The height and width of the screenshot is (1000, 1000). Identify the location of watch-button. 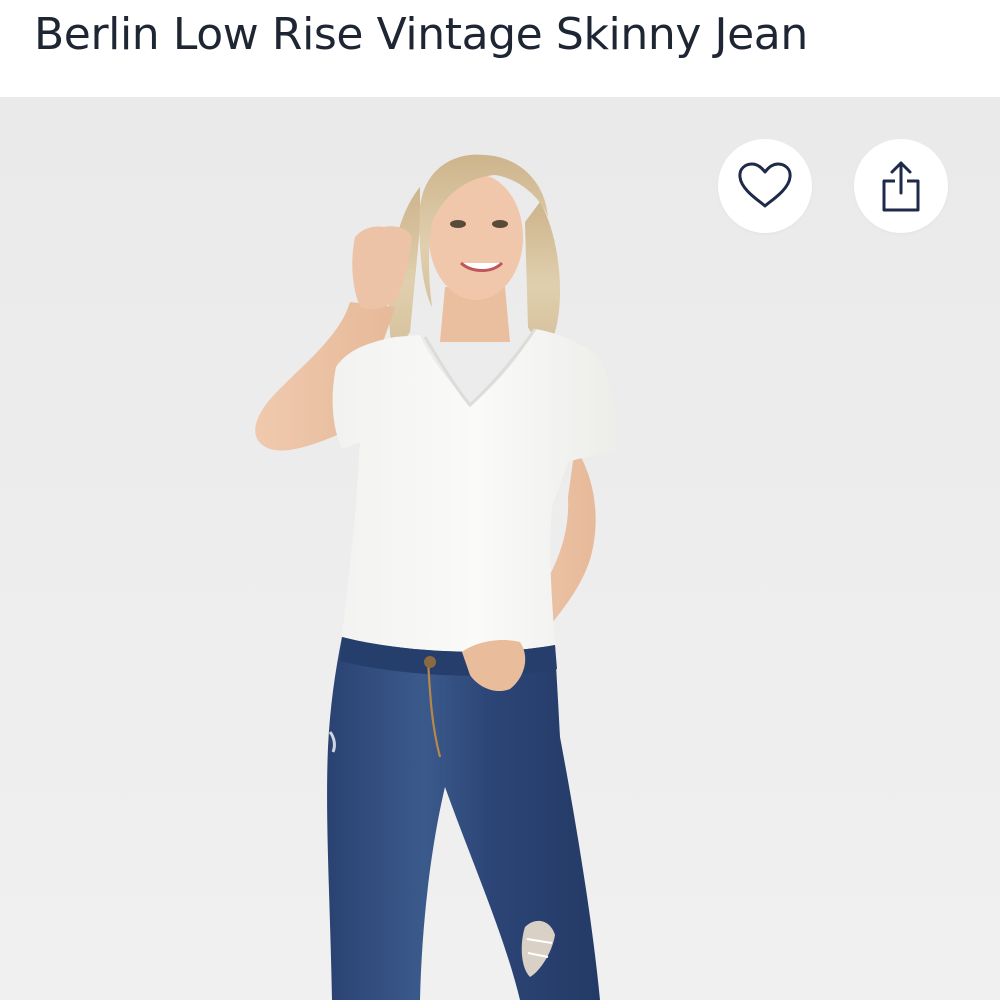
(765, 186).